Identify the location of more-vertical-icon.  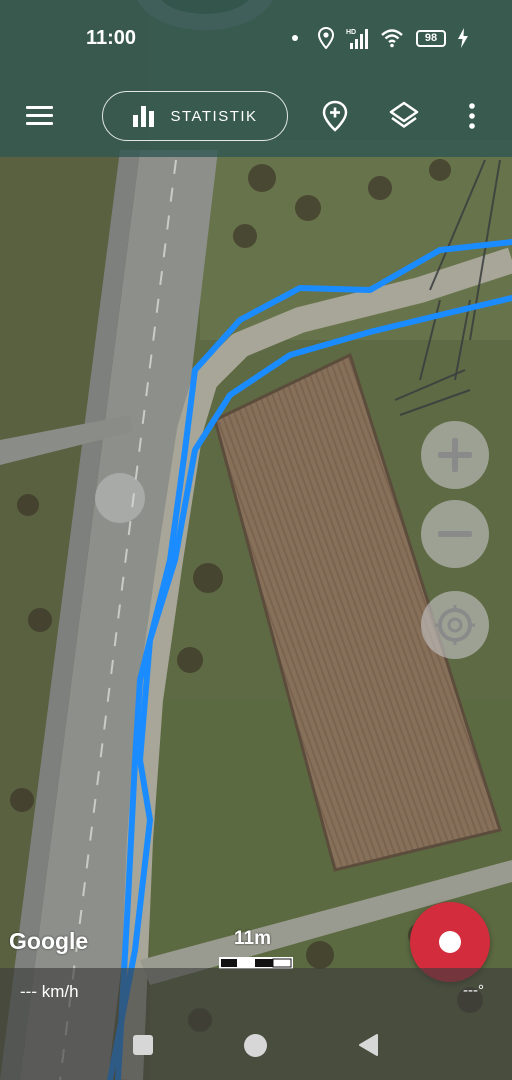
(472, 116).